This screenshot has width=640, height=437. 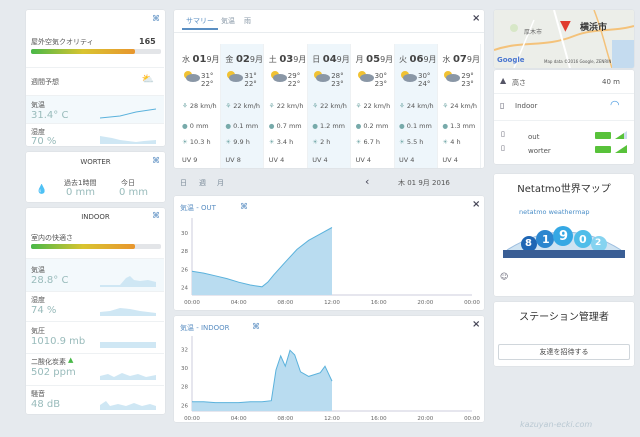 What do you see at coordinates (476, 18) in the screenshot?
I see `close-icon: ×` at bounding box center [476, 18].